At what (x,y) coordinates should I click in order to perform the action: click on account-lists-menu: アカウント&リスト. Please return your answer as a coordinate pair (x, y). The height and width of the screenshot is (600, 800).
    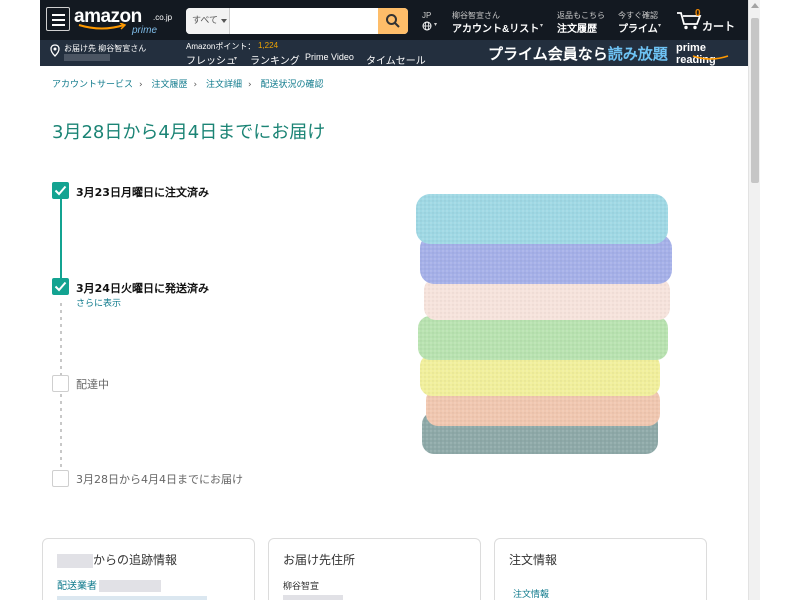
    Looking at the image, I should click on (495, 27).